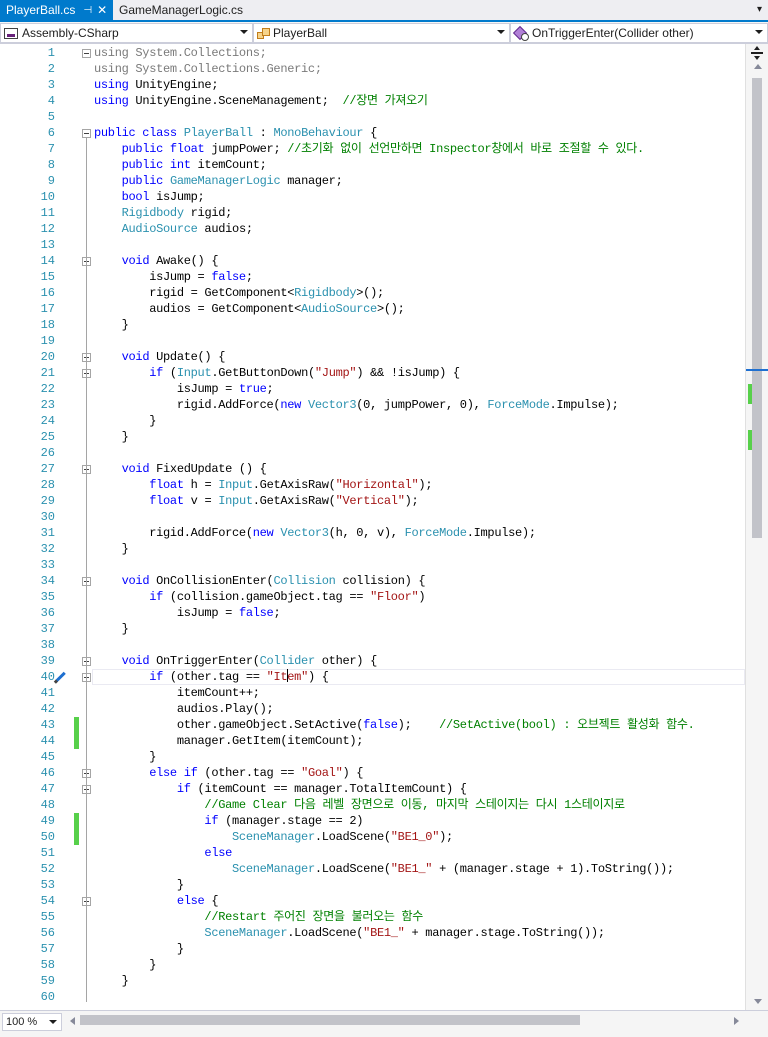 The width and height of the screenshot is (768, 1037). What do you see at coordinates (47, 389) in the screenshot?
I see `line-number: 22` at bounding box center [47, 389].